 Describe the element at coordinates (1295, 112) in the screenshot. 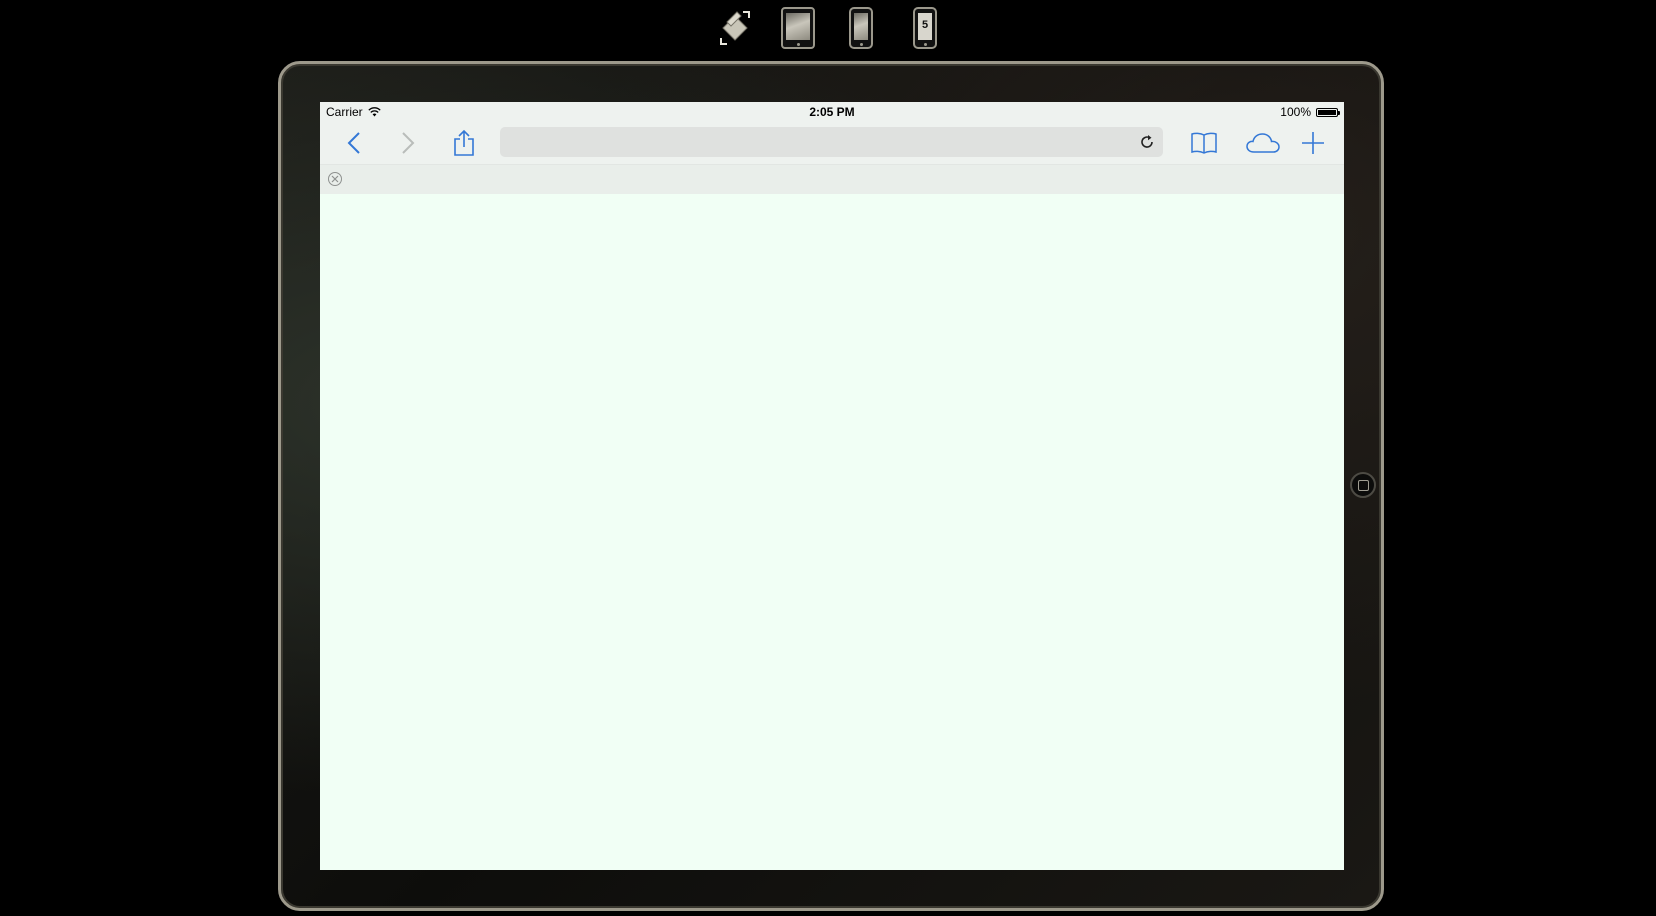

I see `battery-percent: 100%` at that location.